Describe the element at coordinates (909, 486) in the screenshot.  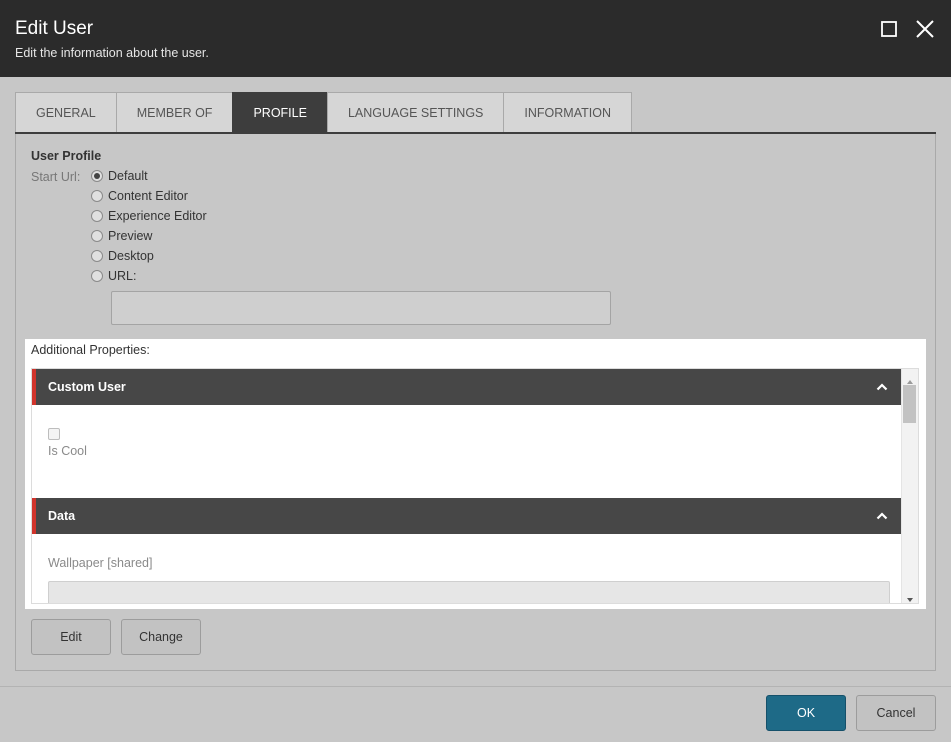
I see `vertical-scrollbar` at that location.